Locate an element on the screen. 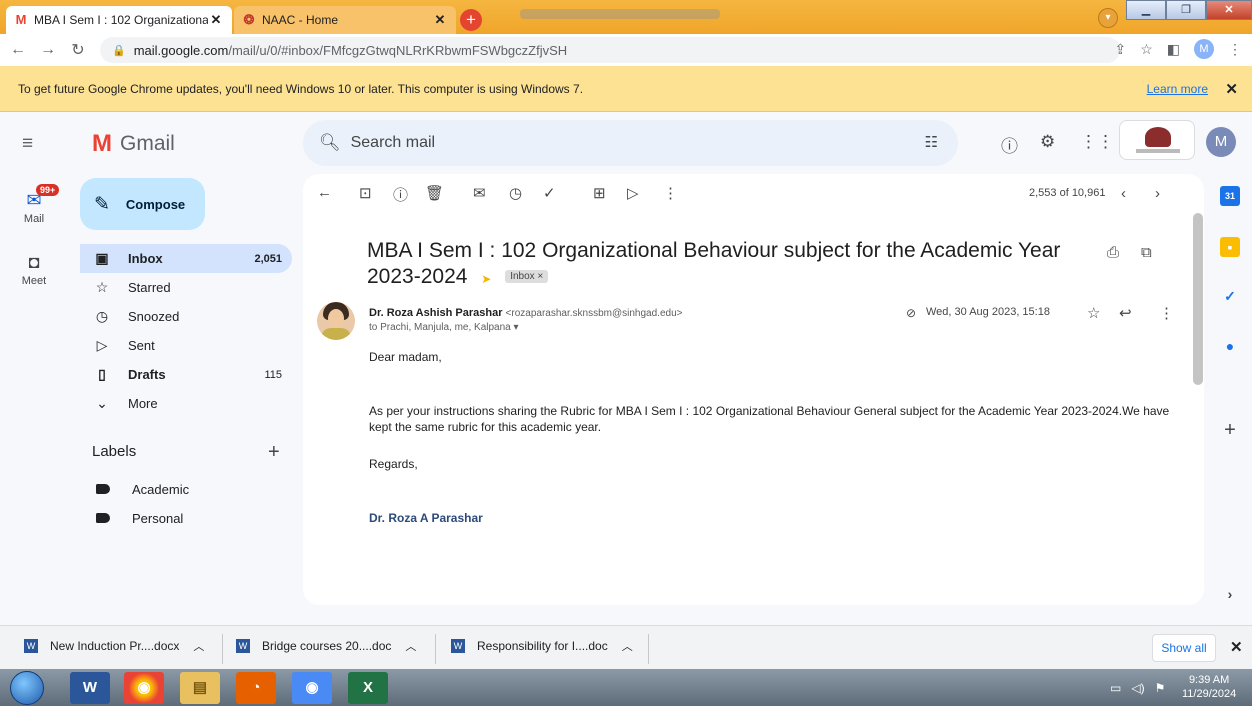  window-close-button: ✕ is located at coordinates (1229, 10).